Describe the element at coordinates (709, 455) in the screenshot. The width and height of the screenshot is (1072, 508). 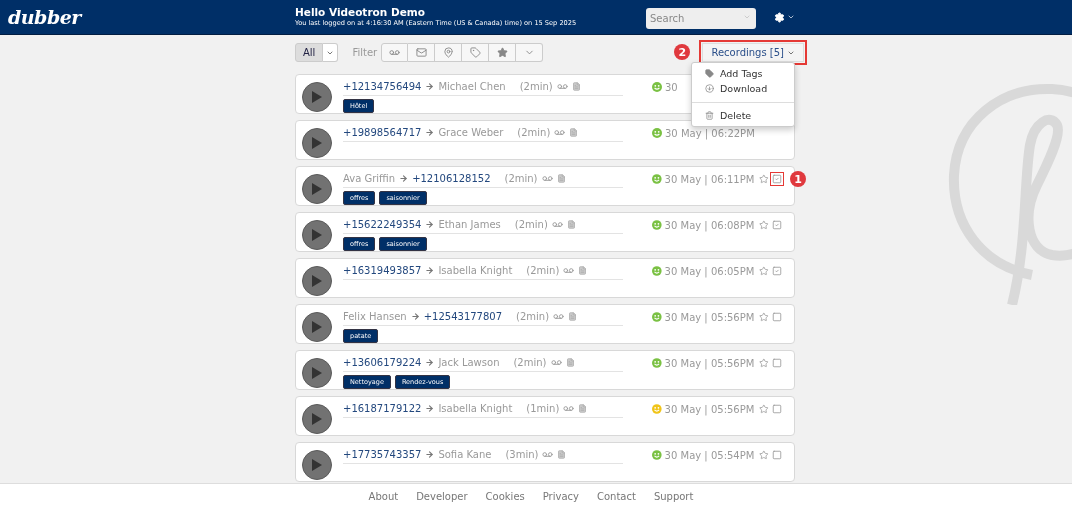
I see `date-time: 30 May | 05:54PM` at that location.